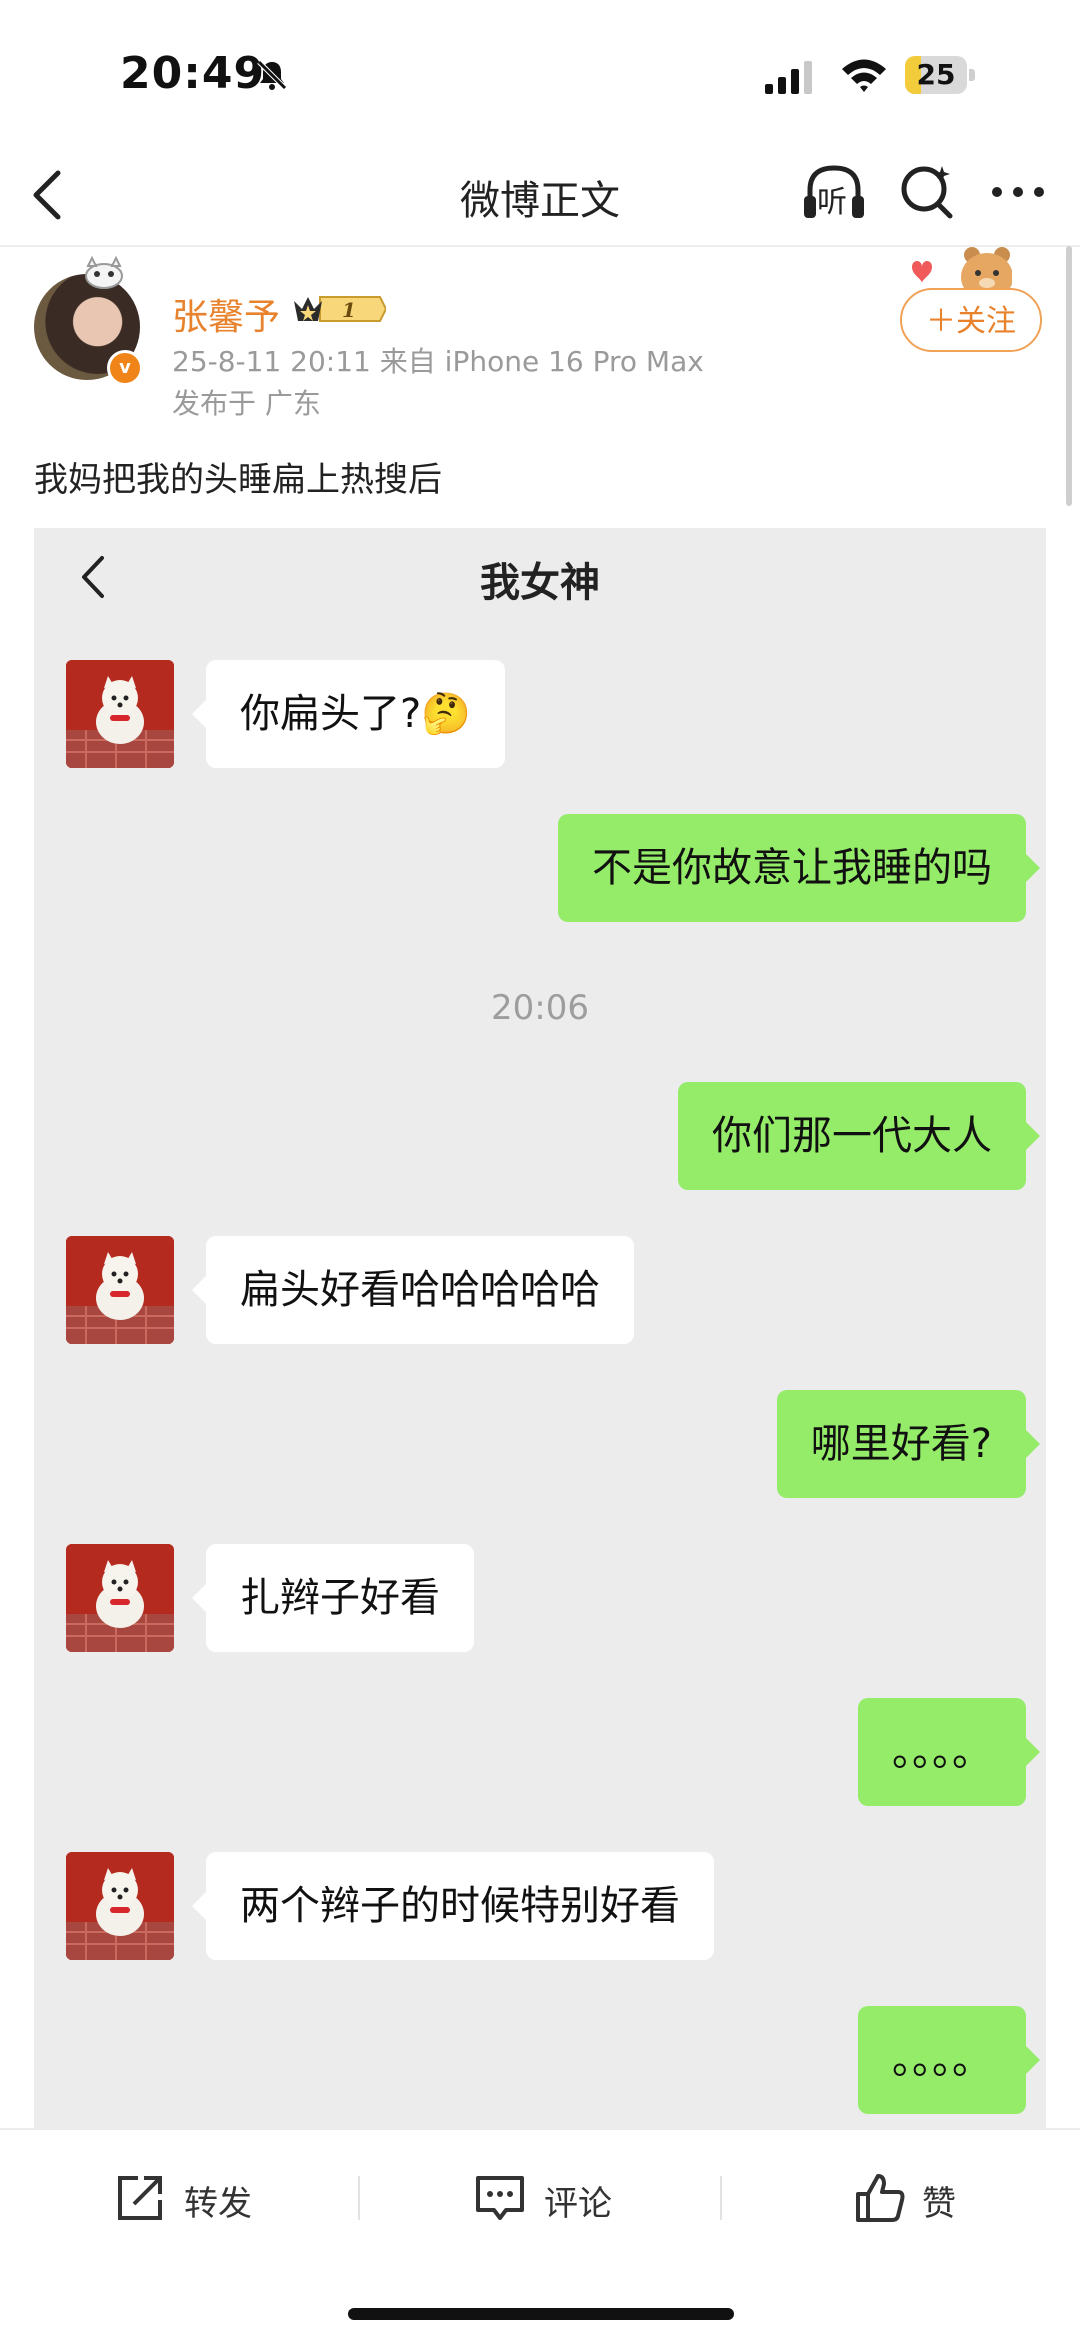 This screenshot has width=1080, height=2347. Describe the element at coordinates (333, 1598) in the screenshot. I see `chat-bubble-left: 扎辫子好看` at that location.